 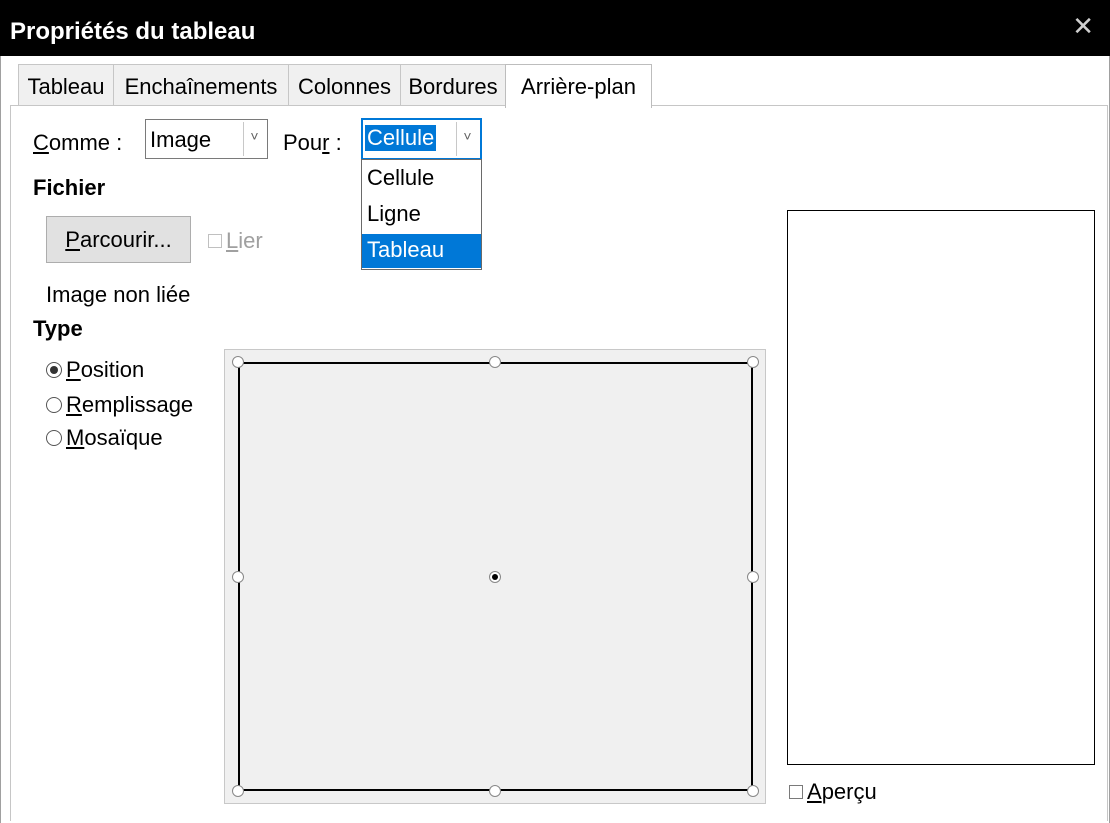 What do you see at coordinates (238, 577) in the screenshot?
I see `position-middle-left` at bounding box center [238, 577].